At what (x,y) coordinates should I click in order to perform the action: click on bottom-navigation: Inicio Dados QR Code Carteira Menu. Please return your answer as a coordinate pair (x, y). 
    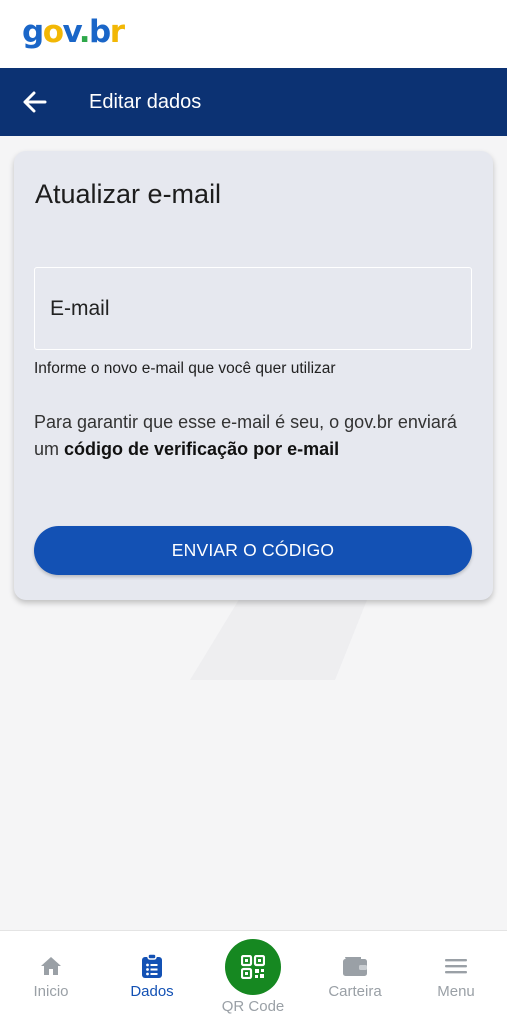
    Looking at the image, I should click on (253, 977).